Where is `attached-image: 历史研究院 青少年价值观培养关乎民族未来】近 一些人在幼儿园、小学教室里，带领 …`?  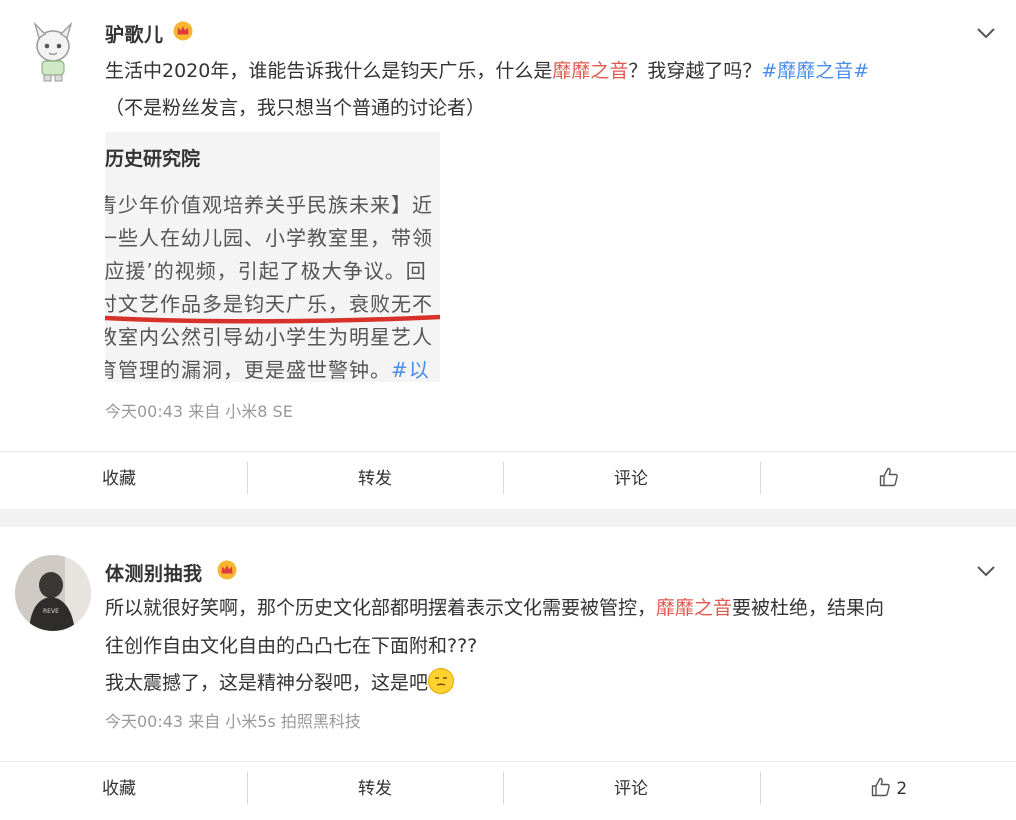
attached-image: 历史研究院 青少年价值观培养关乎民族未来】近 一些人在幼儿园、小学教室里，带领 … is located at coordinates (272, 257).